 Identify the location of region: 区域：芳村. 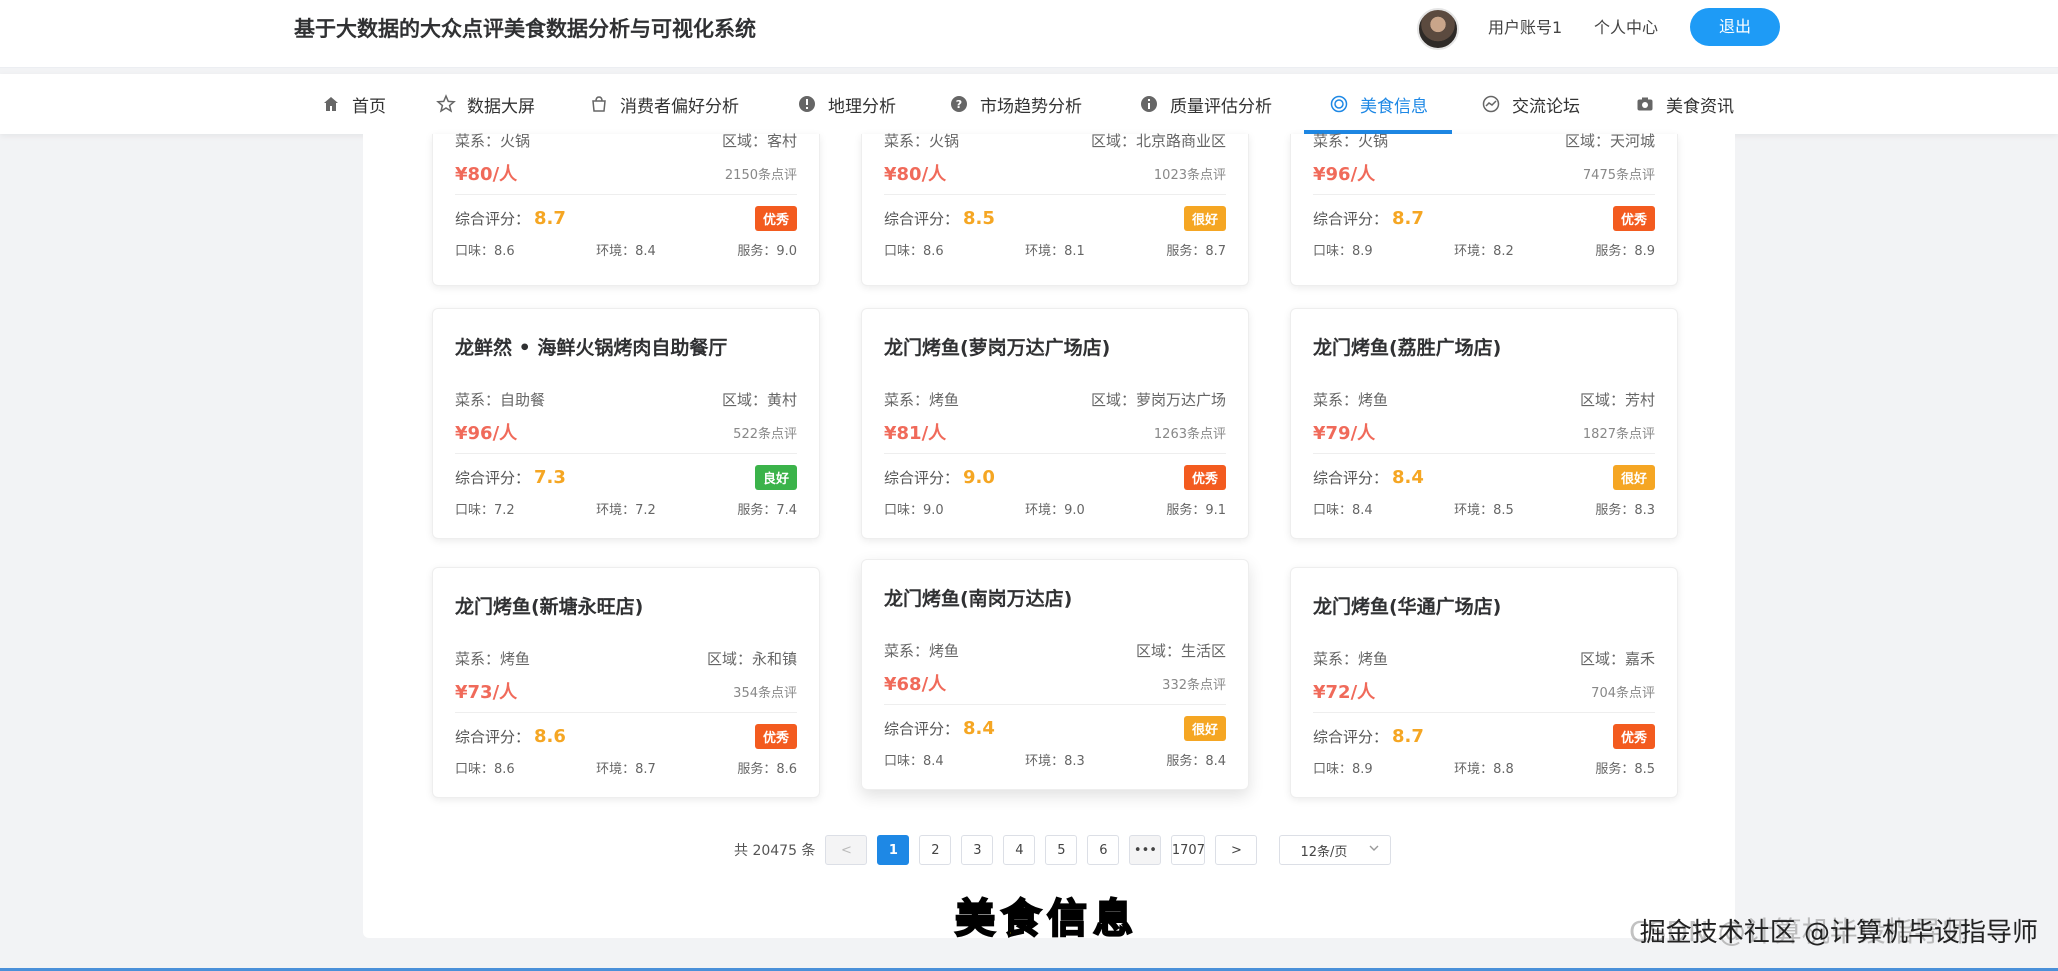
(1617, 400).